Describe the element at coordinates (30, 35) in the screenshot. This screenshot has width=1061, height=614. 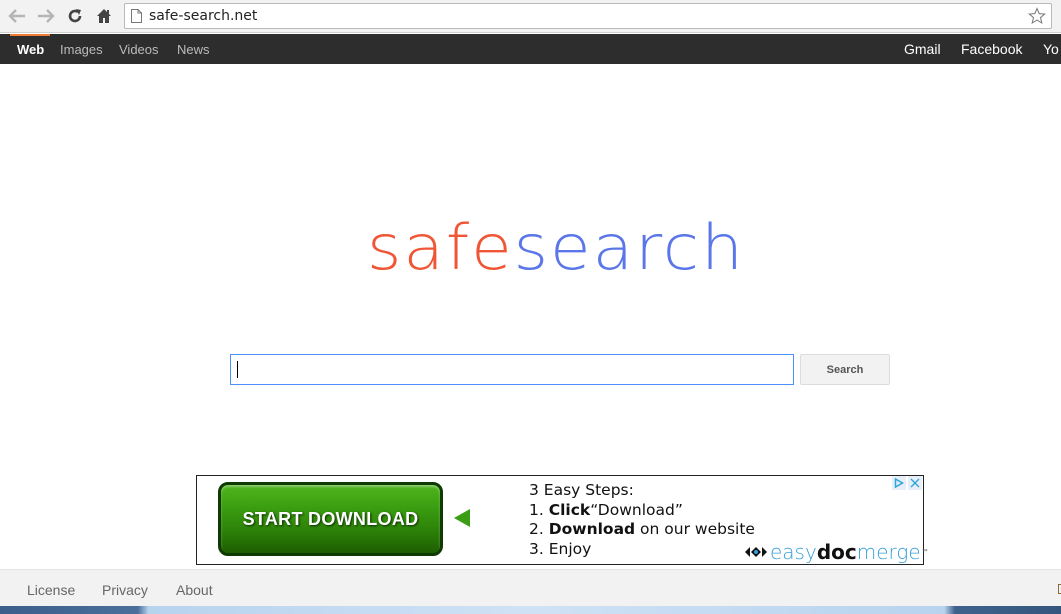
I see `active-tab-indicator` at that location.